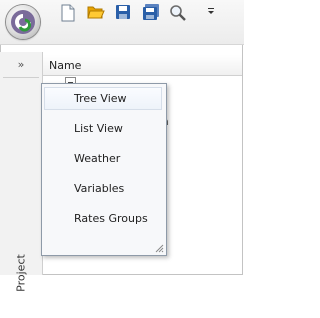 Image resolution: width=320 pixels, height=318 pixels. I want to click on side-panel-strip: » Project, so click(21, 172).